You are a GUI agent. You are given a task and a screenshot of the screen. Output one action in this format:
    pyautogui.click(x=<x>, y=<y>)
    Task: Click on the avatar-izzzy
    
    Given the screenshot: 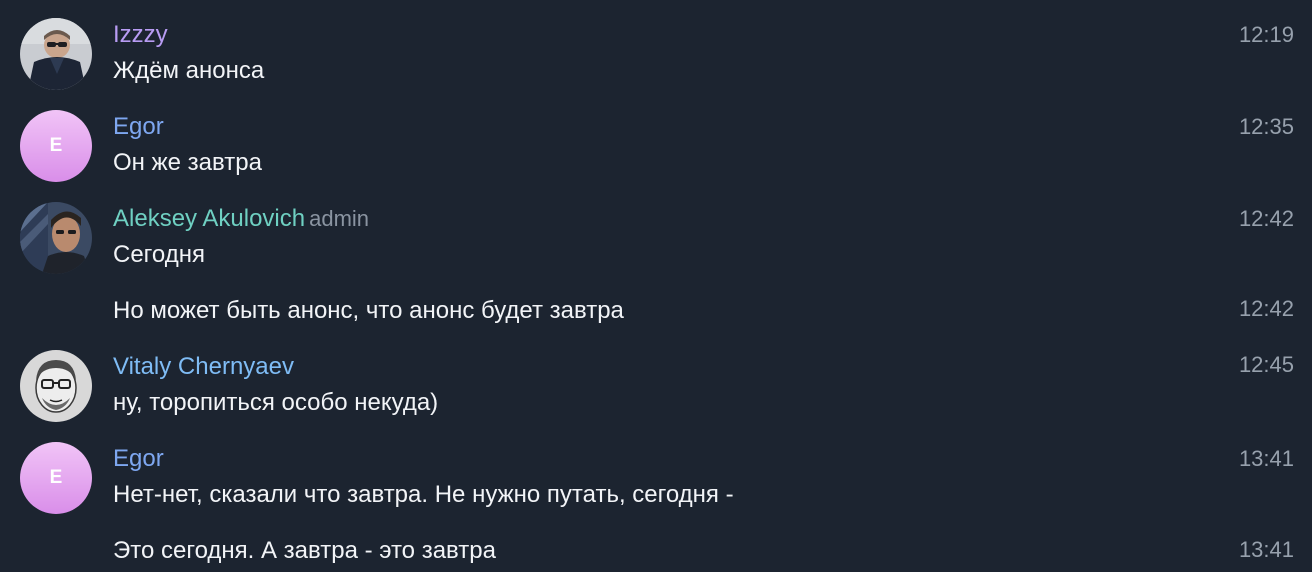 What is the action you would take?
    pyautogui.click(x=56, y=54)
    